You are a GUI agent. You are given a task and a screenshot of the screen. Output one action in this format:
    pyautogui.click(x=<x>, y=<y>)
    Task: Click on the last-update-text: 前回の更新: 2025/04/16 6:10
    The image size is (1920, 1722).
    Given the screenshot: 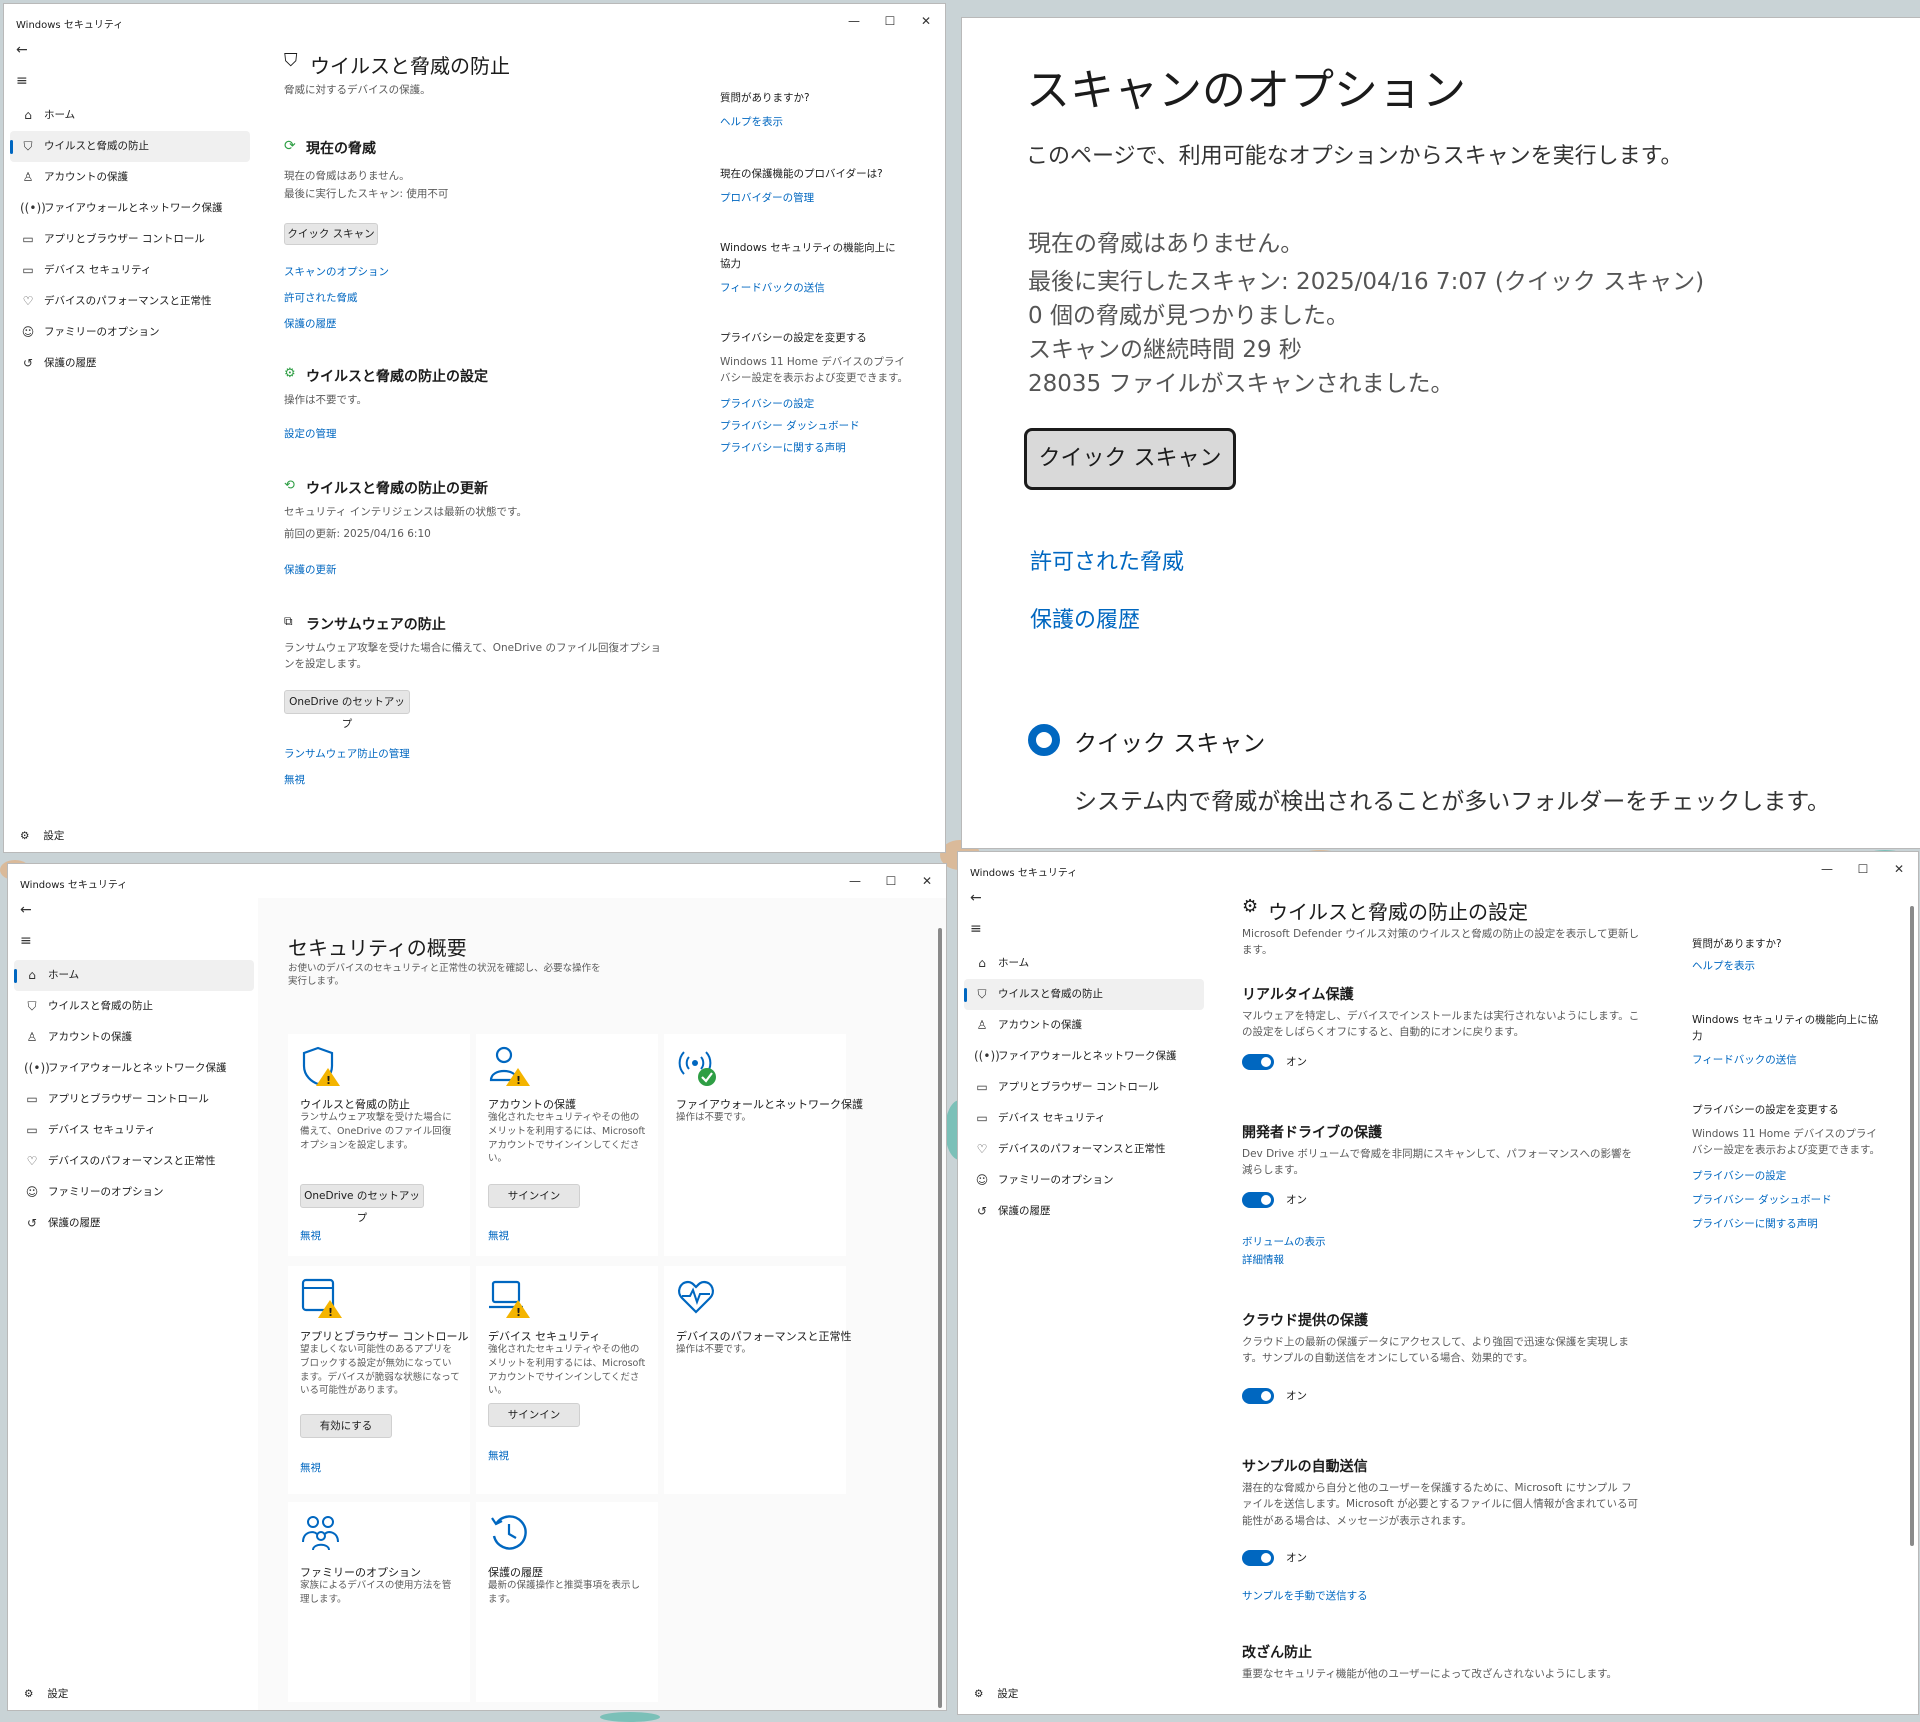 What is the action you would take?
    pyautogui.click(x=357, y=534)
    